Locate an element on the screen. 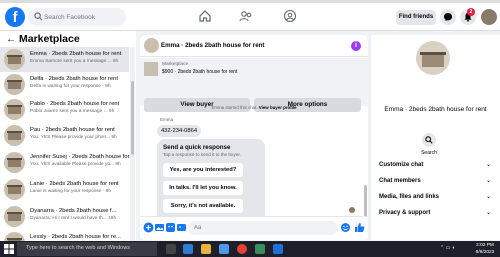  listing-avatar is located at coordinates (433, 58).